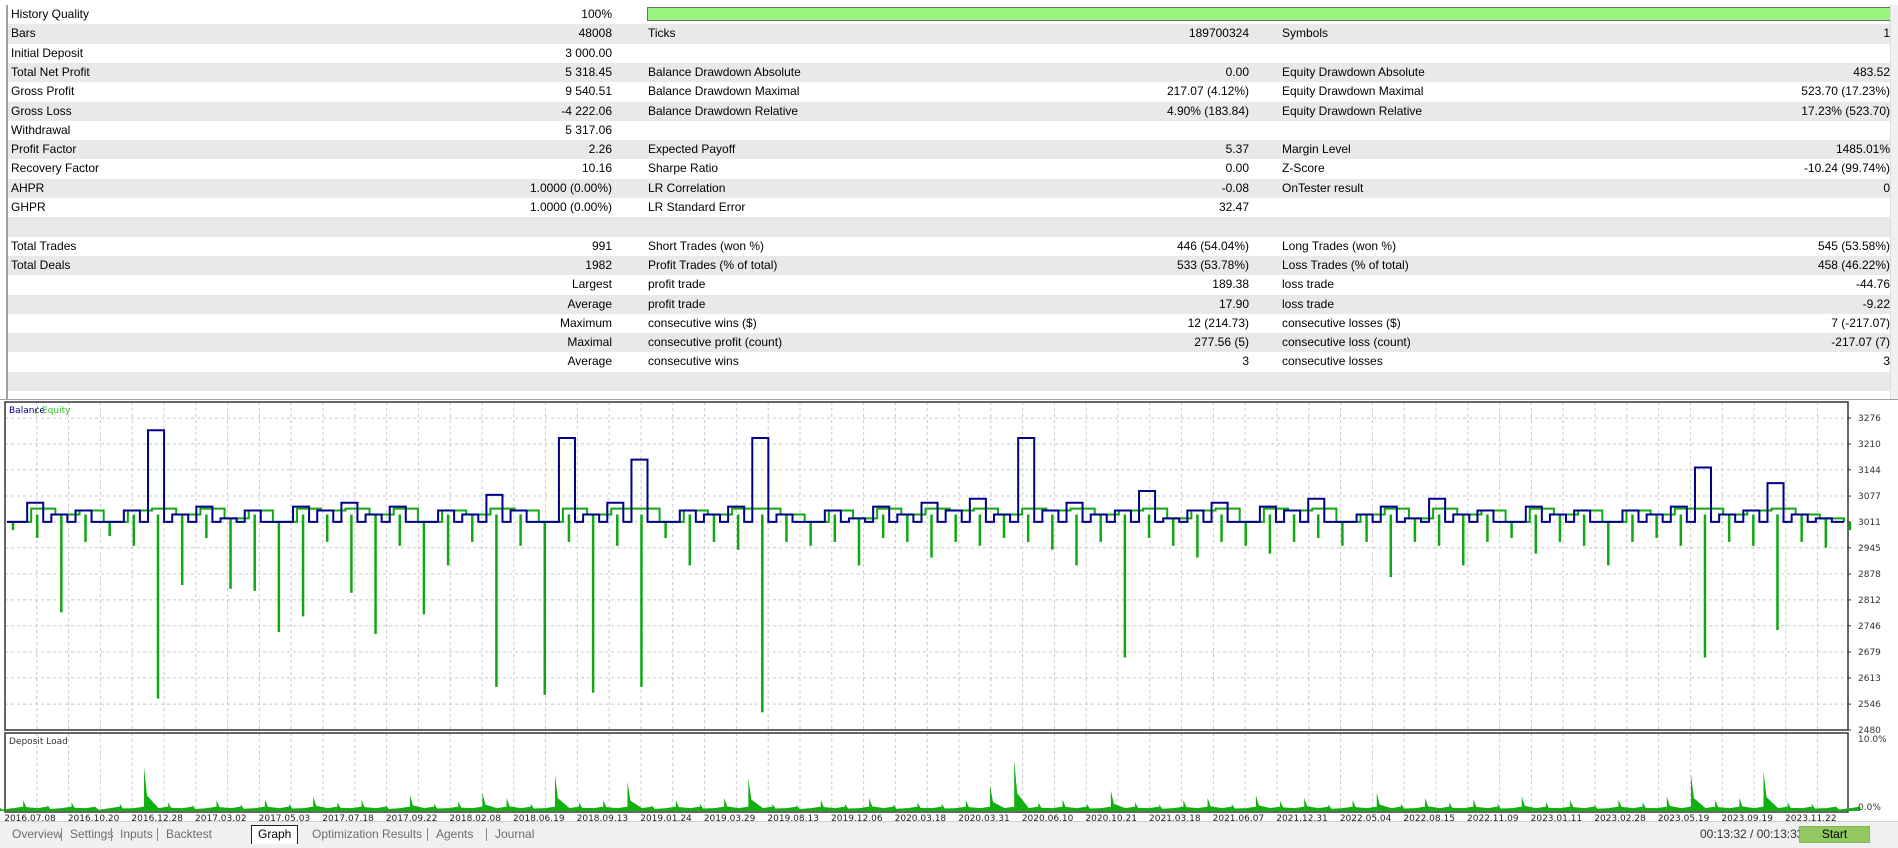  I want to click on tab-overview: Overview, so click(37, 834).